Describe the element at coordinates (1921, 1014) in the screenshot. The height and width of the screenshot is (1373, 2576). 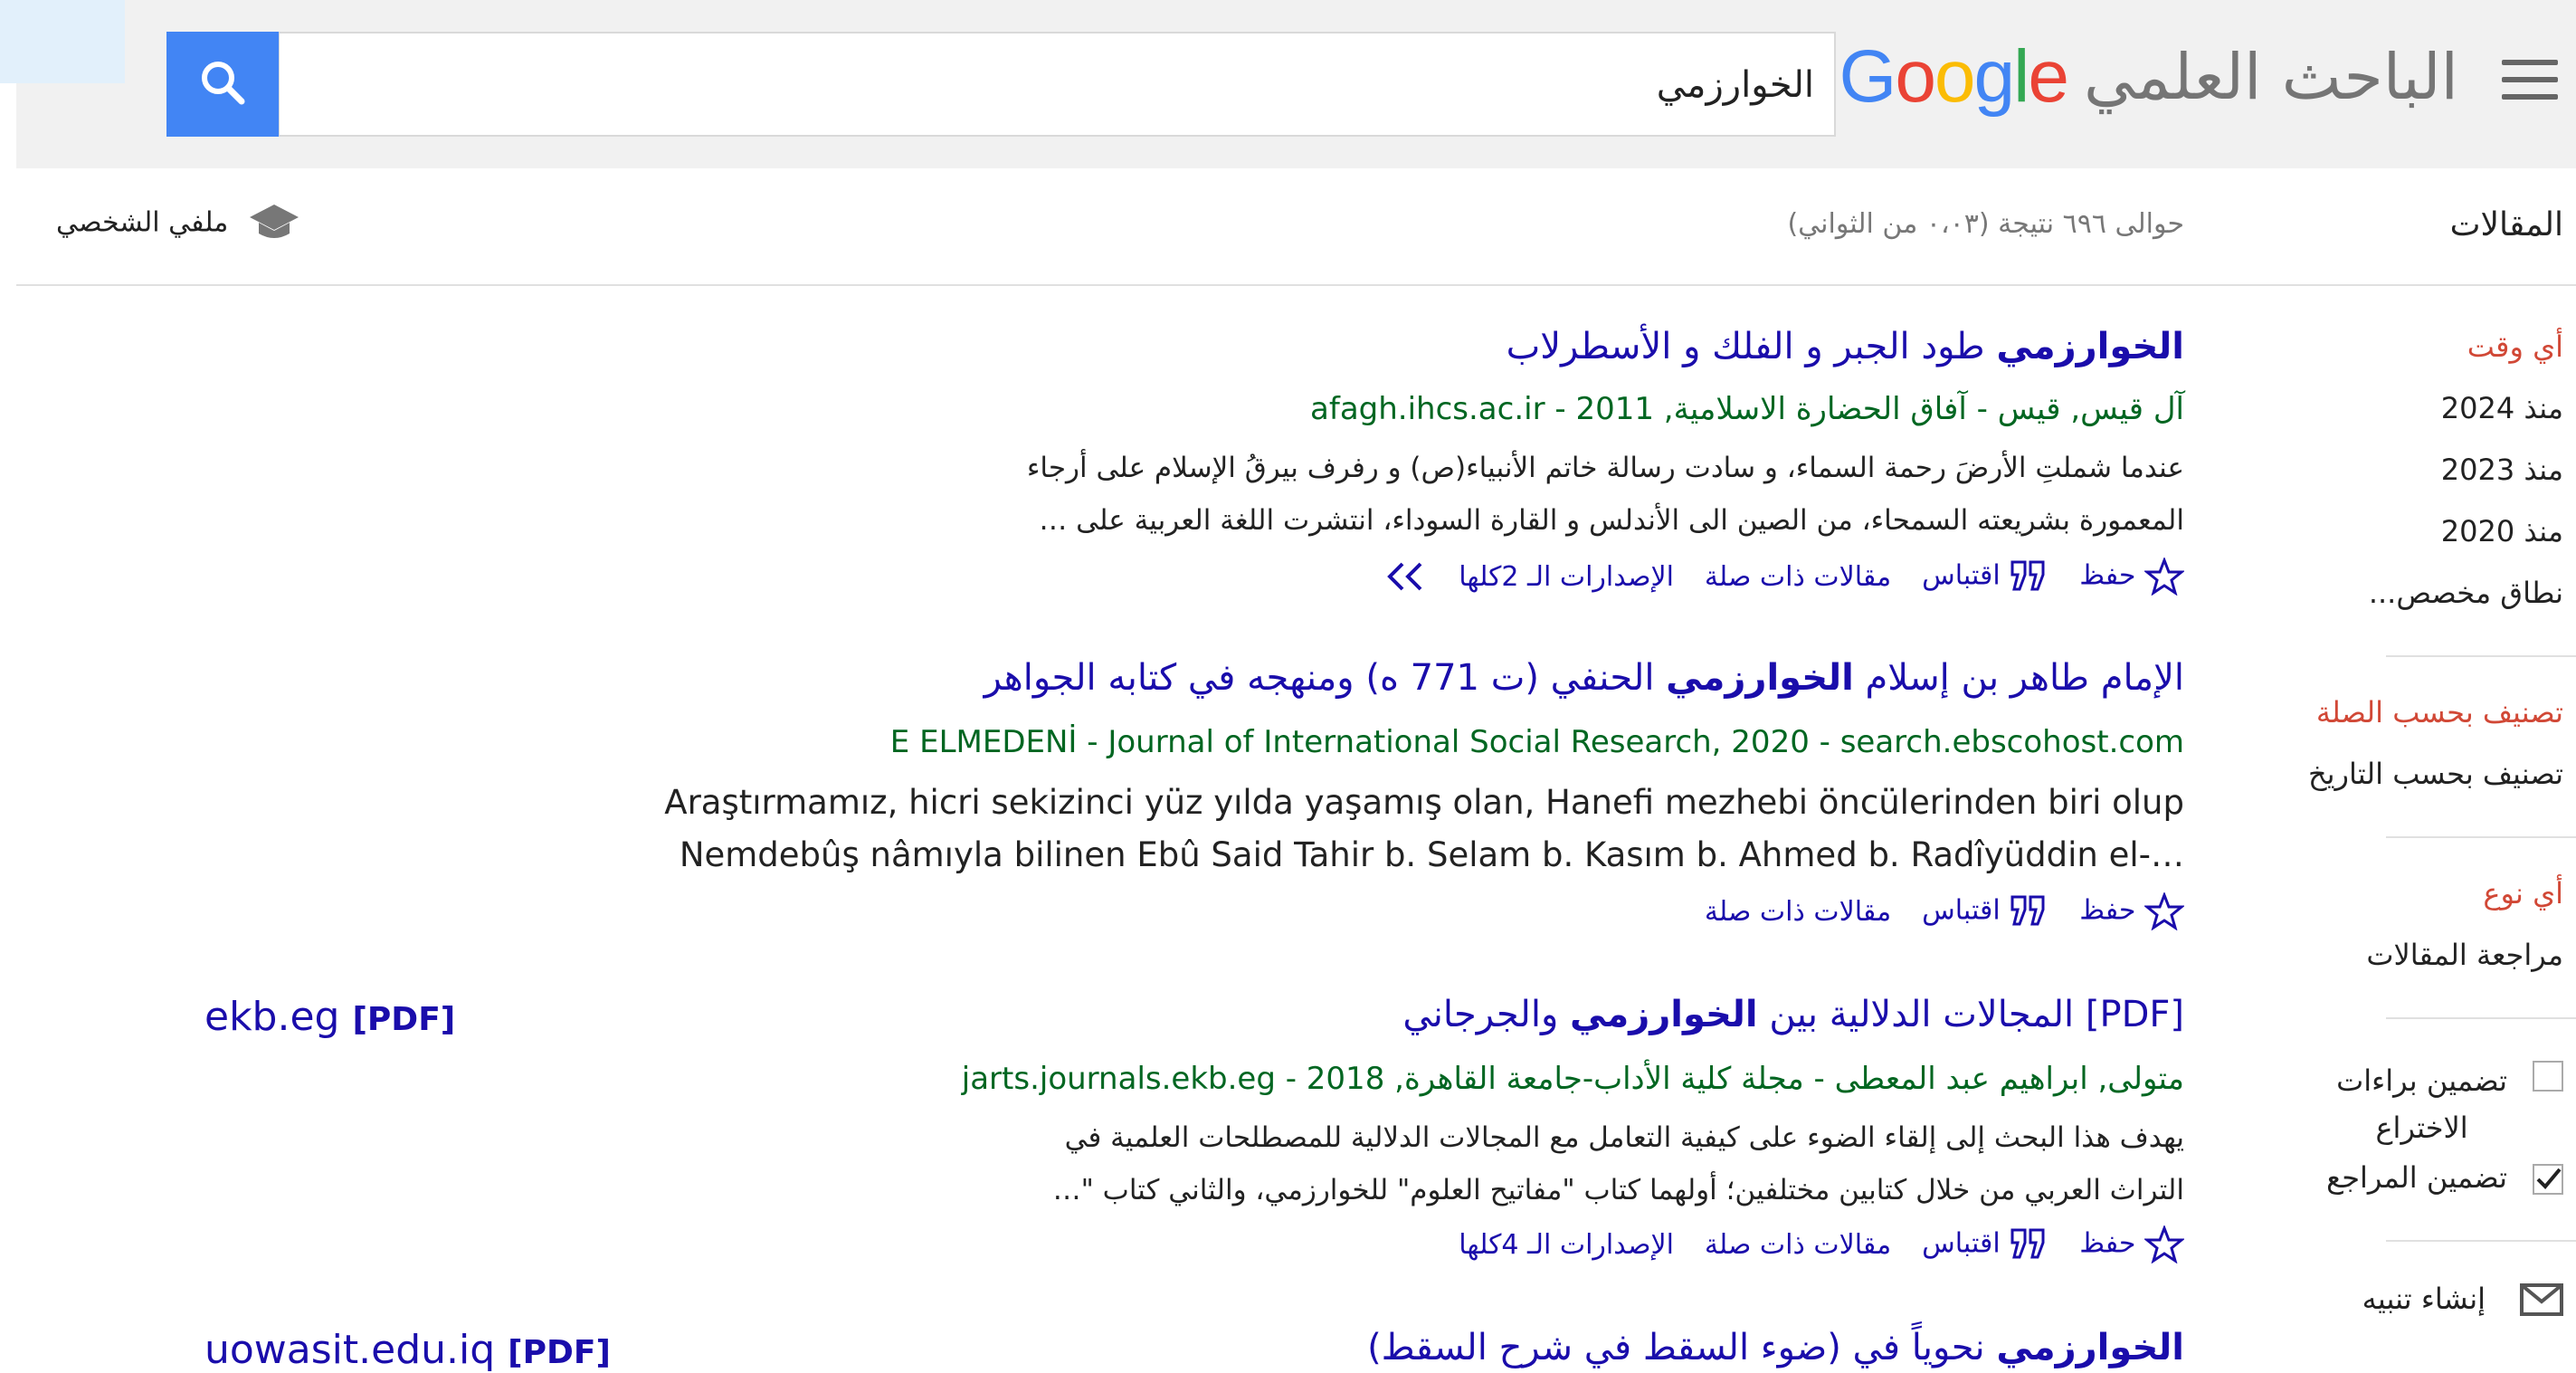
I see `result-title-prefix: المجالات الدلالية بين` at that location.